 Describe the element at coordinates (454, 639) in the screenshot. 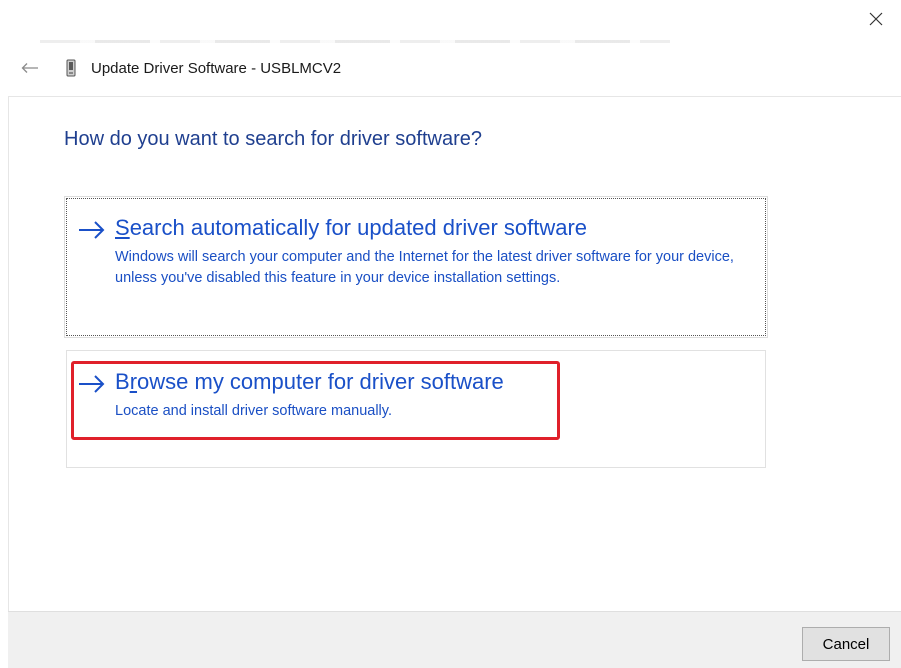

I see `dialog-footer: Cancel` at that location.